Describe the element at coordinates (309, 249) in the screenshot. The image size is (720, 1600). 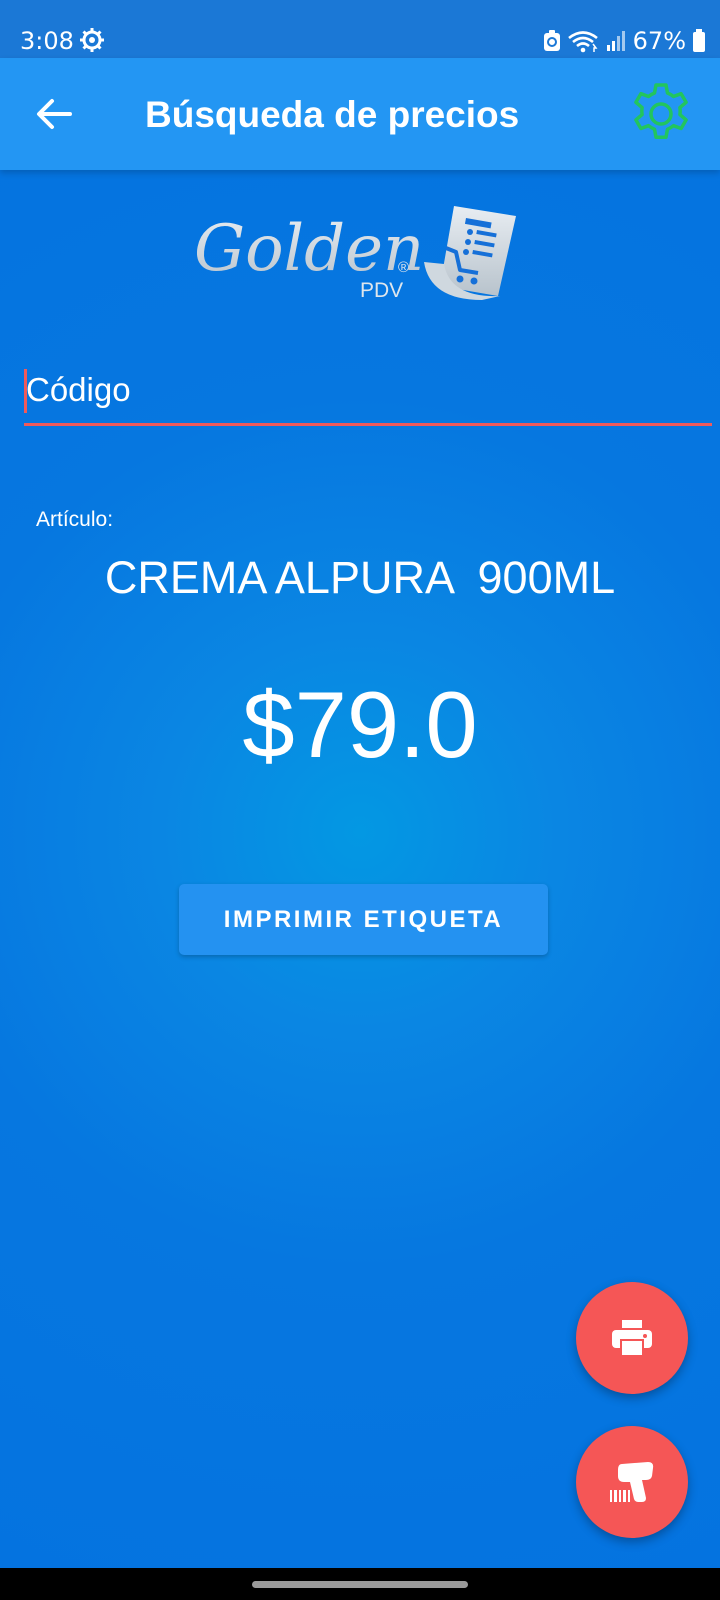
I see `logo-text: Golden` at that location.